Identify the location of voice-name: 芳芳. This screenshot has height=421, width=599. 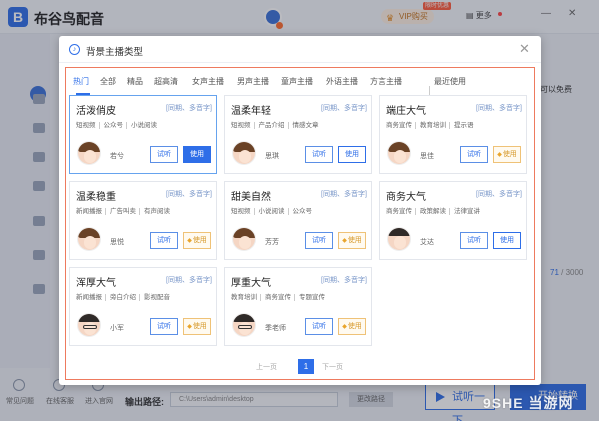
(272, 242).